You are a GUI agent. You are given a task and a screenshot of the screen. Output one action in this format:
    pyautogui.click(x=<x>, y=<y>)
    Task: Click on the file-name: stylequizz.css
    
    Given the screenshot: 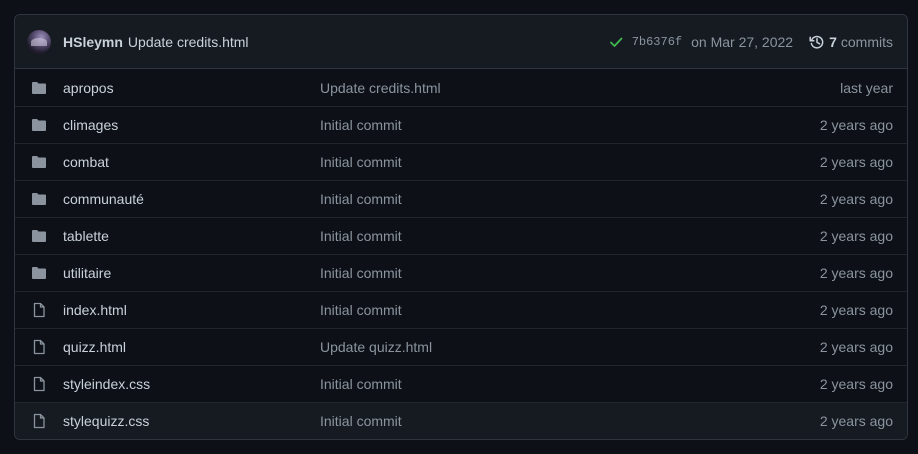 What is the action you would take?
    pyautogui.click(x=191, y=421)
    